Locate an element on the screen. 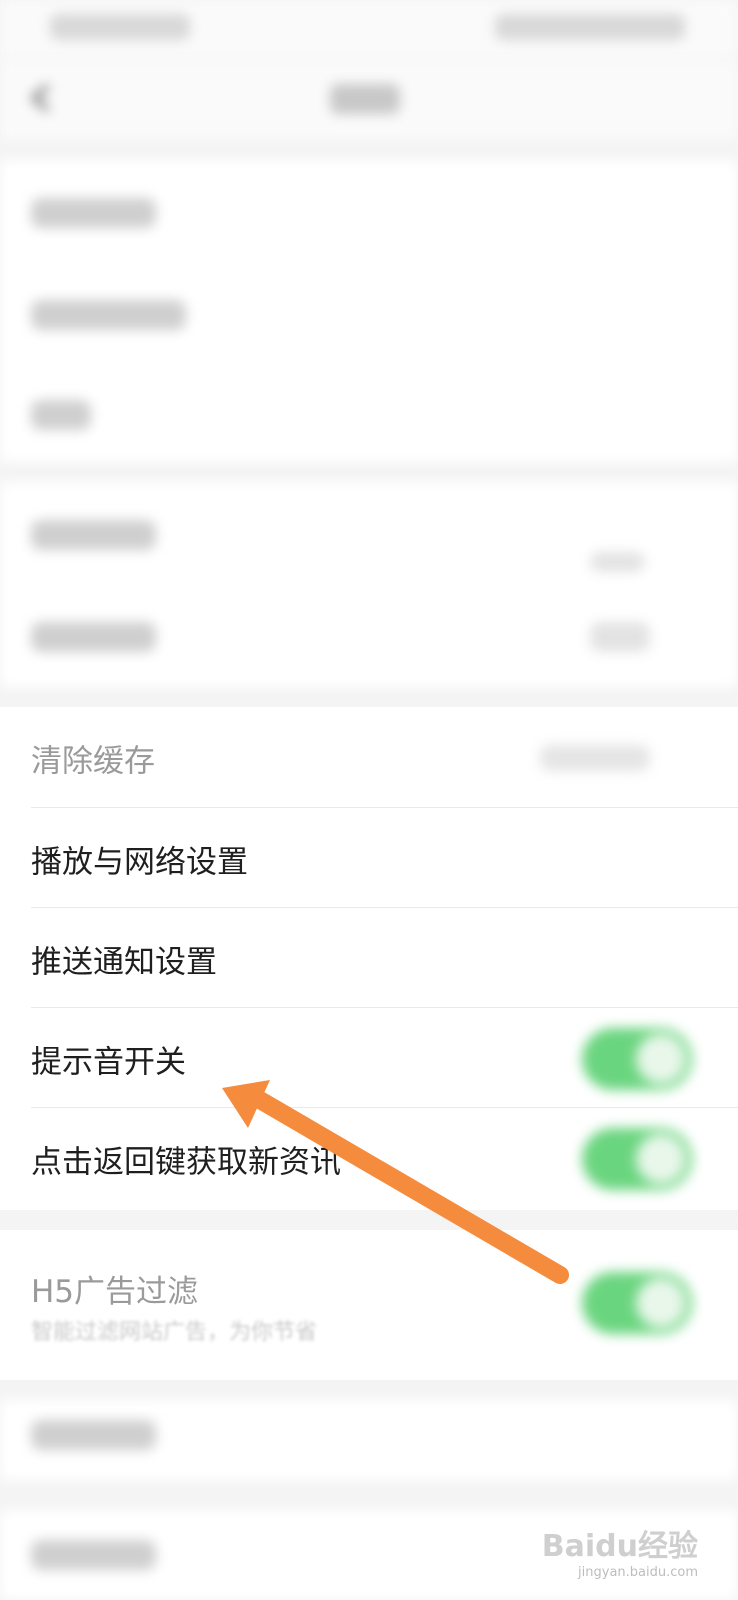 This screenshot has width=738, height=1600. h5-ad-filter-sublabel: 智能过滤网站广告，为你节省 is located at coordinates (174, 1332).